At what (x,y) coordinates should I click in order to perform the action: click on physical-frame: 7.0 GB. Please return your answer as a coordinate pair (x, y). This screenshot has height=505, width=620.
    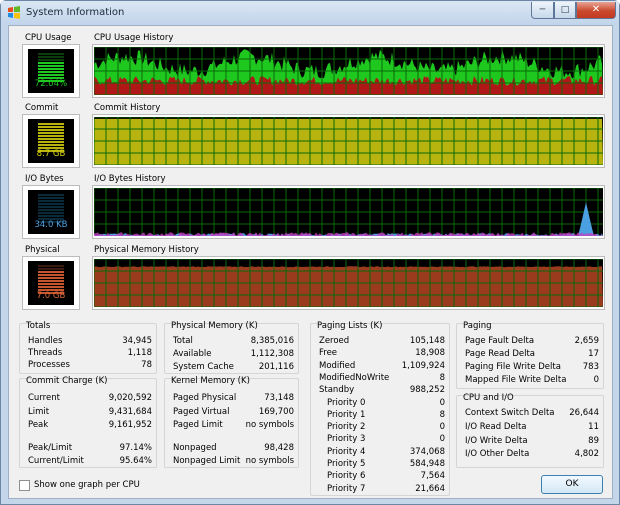
    Looking at the image, I should click on (51, 283).